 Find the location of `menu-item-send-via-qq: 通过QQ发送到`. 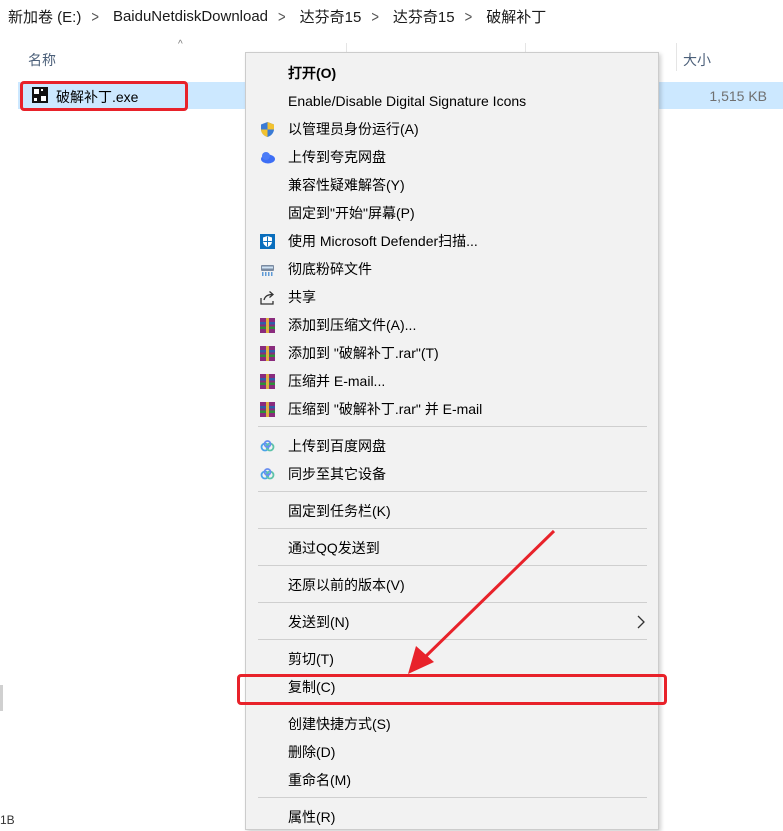

menu-item-send-via-qq: 通过QQ发送到 is located at coordinates (452, 548).